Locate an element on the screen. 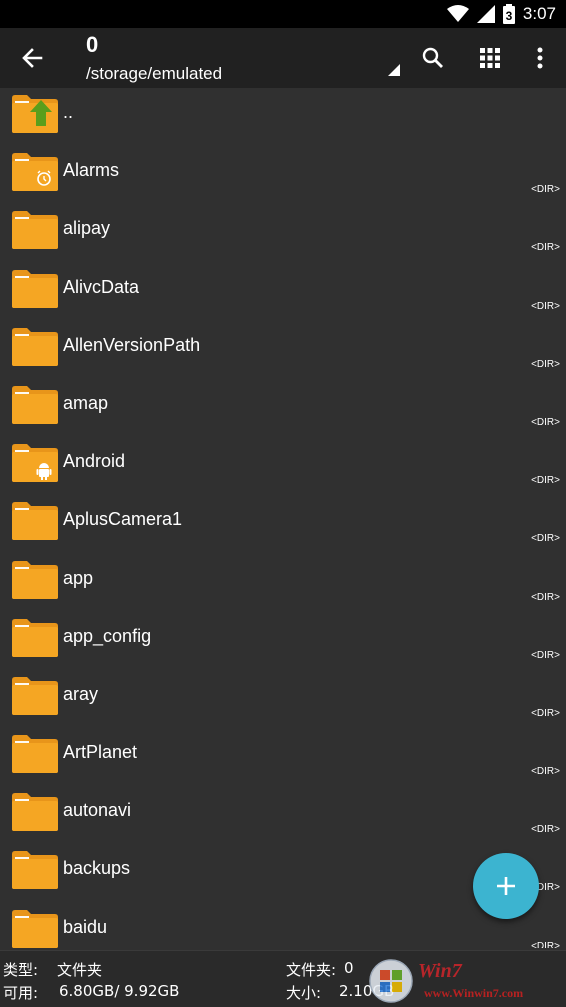 The width and height of the screenshot is (566, 1007). file-name: aray is located at coordinates (81, 693).